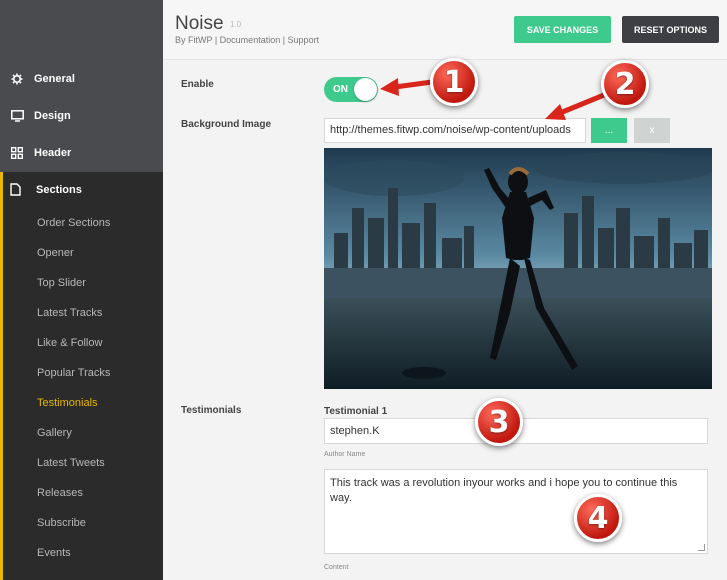 The image size is (727, 580). Describe the element at coordinates (356, 411) in the screenshot. I see `testimonial-title: Testimonial 1` at that location.